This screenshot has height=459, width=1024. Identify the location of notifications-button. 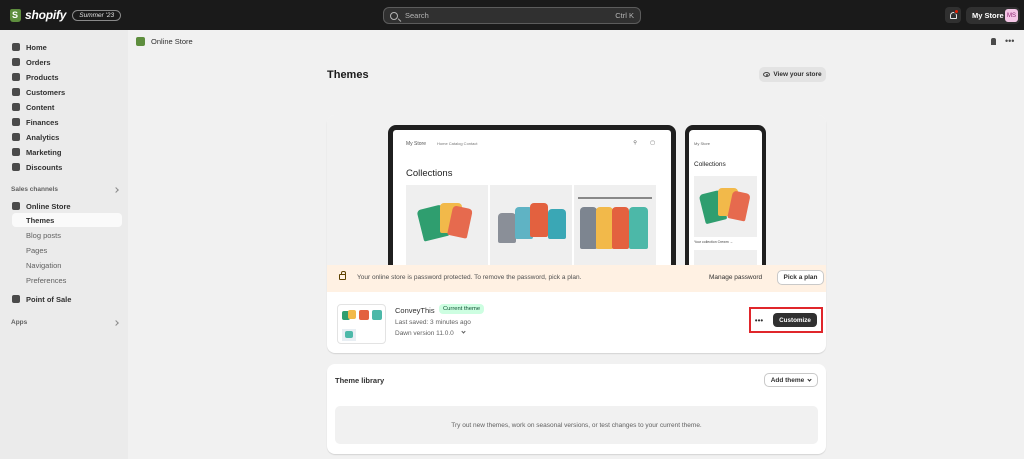
(953, 15).